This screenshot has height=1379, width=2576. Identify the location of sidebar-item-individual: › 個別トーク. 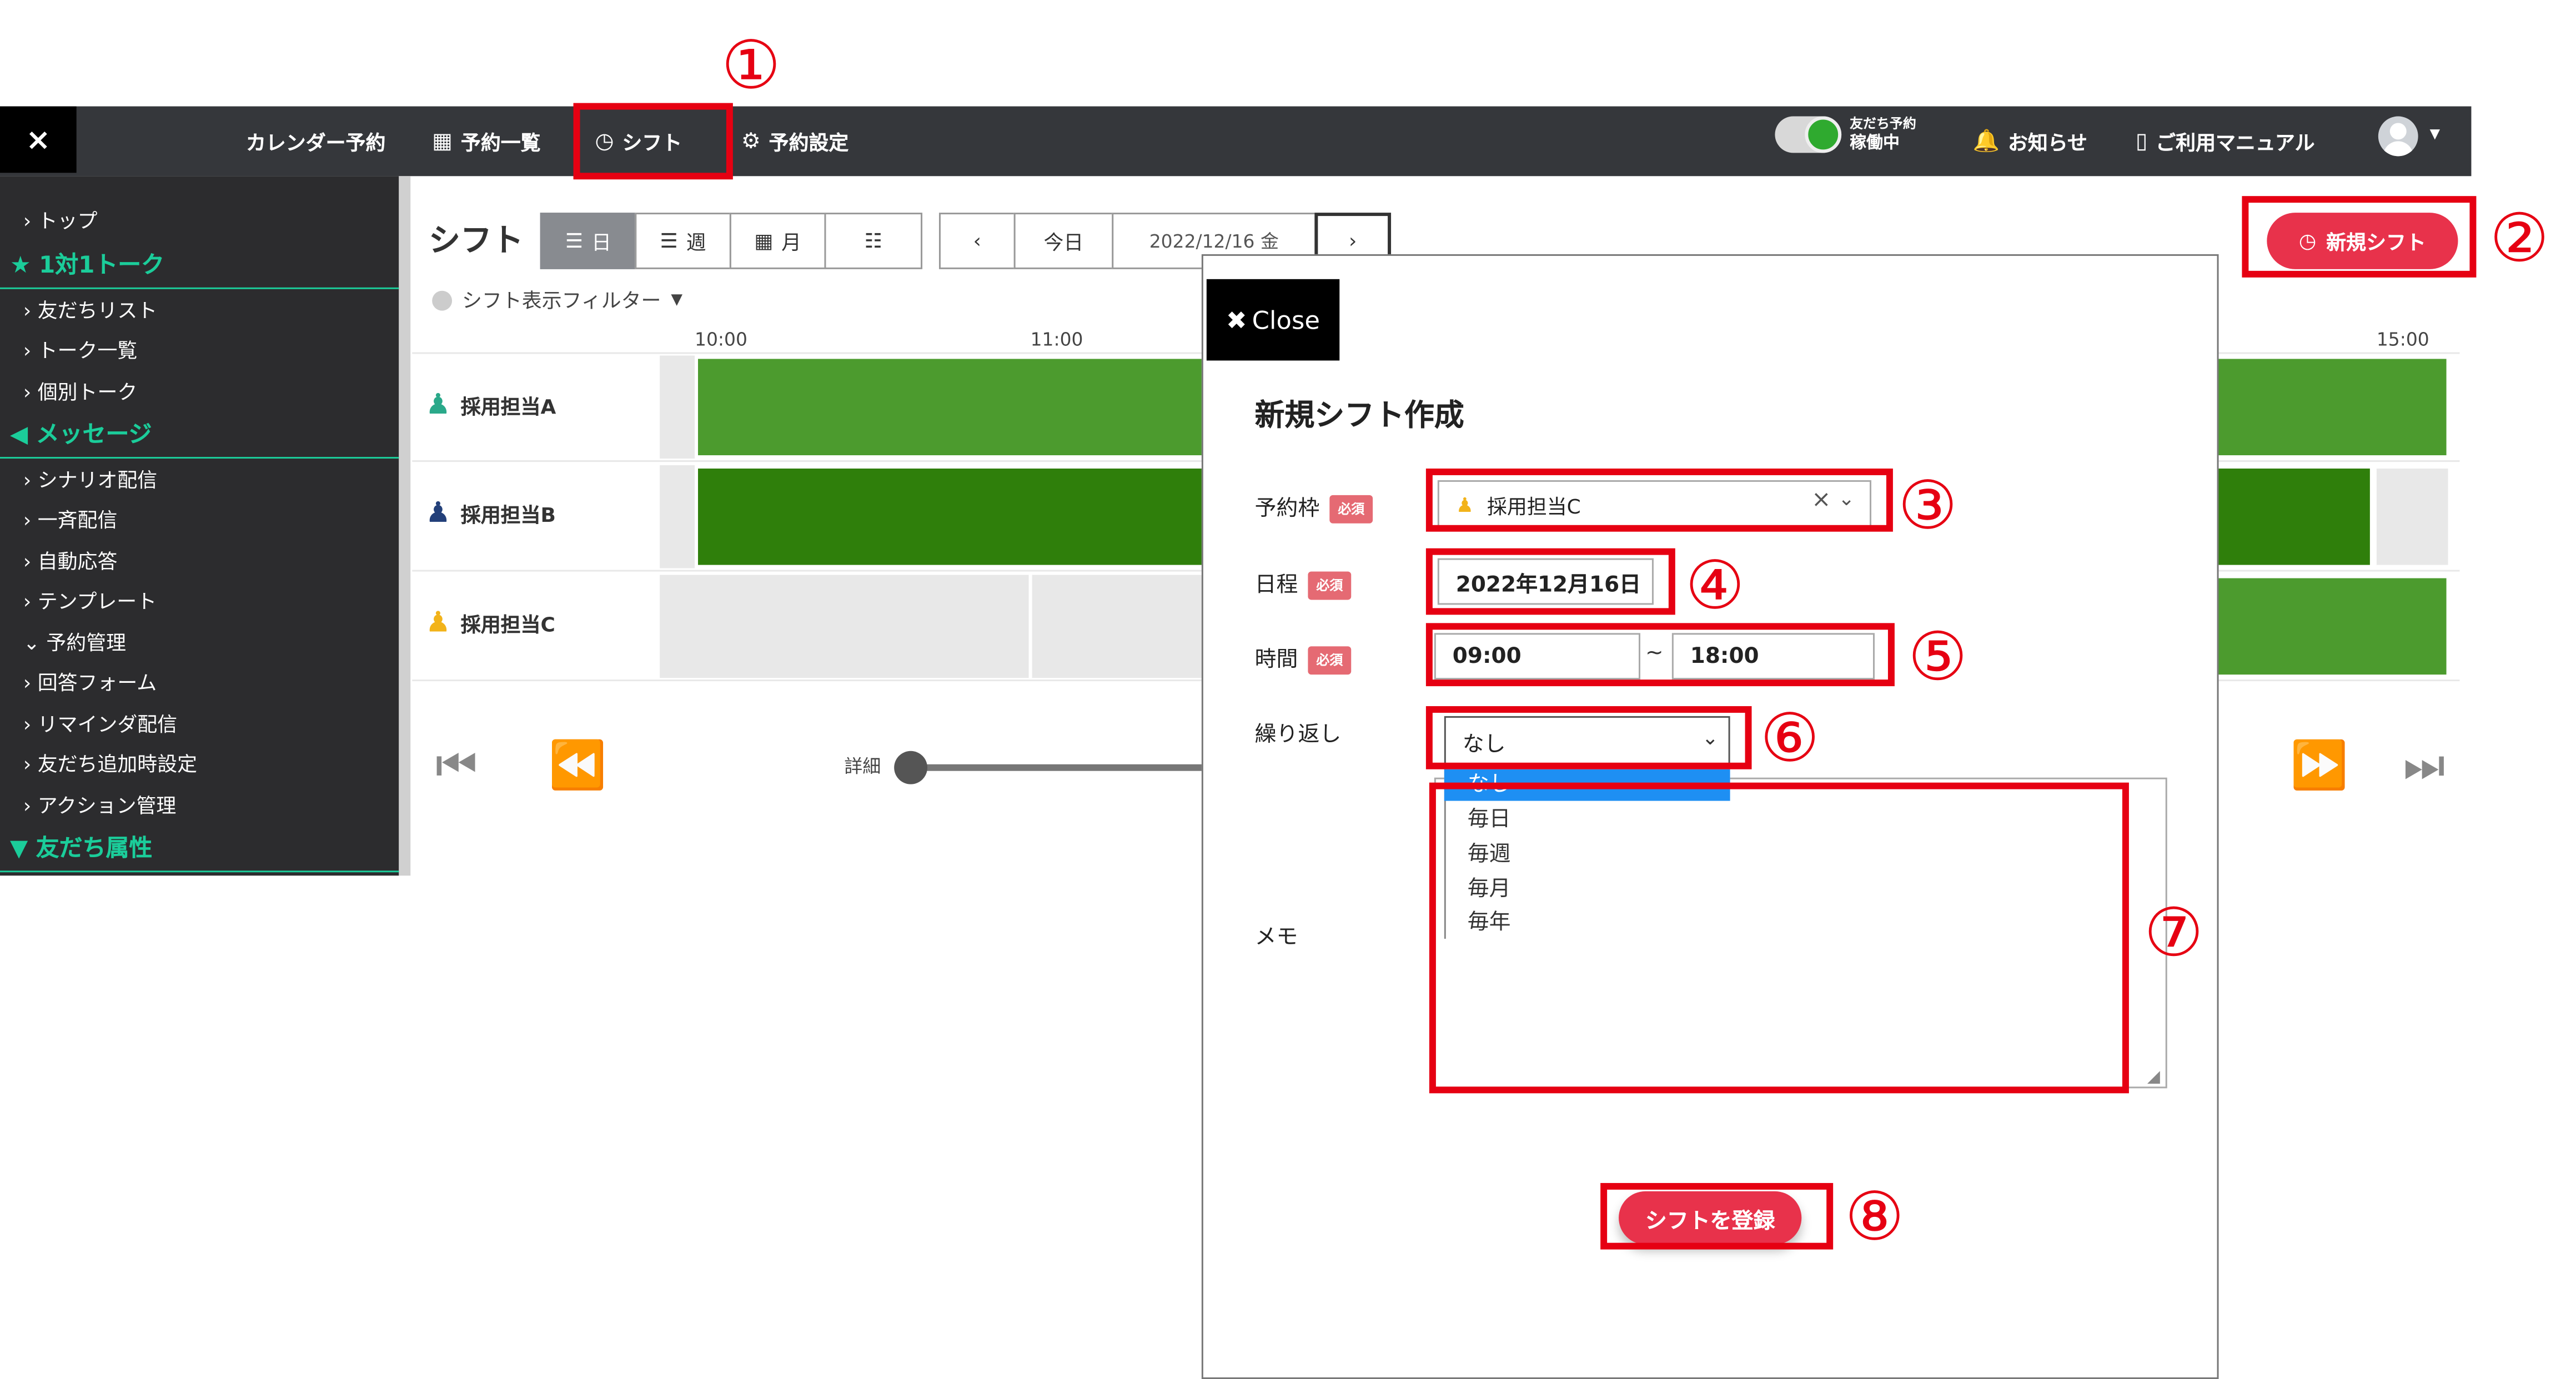
(80, 391).